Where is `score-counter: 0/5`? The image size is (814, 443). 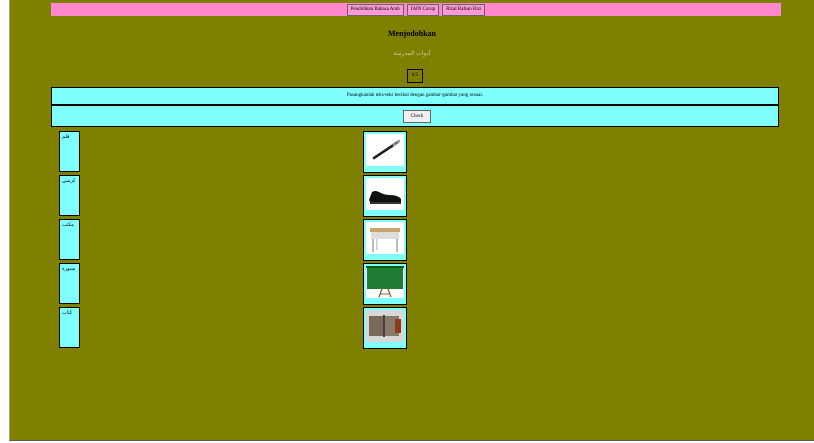 score-counter: 0/5 is located at coordinates (415, 76).